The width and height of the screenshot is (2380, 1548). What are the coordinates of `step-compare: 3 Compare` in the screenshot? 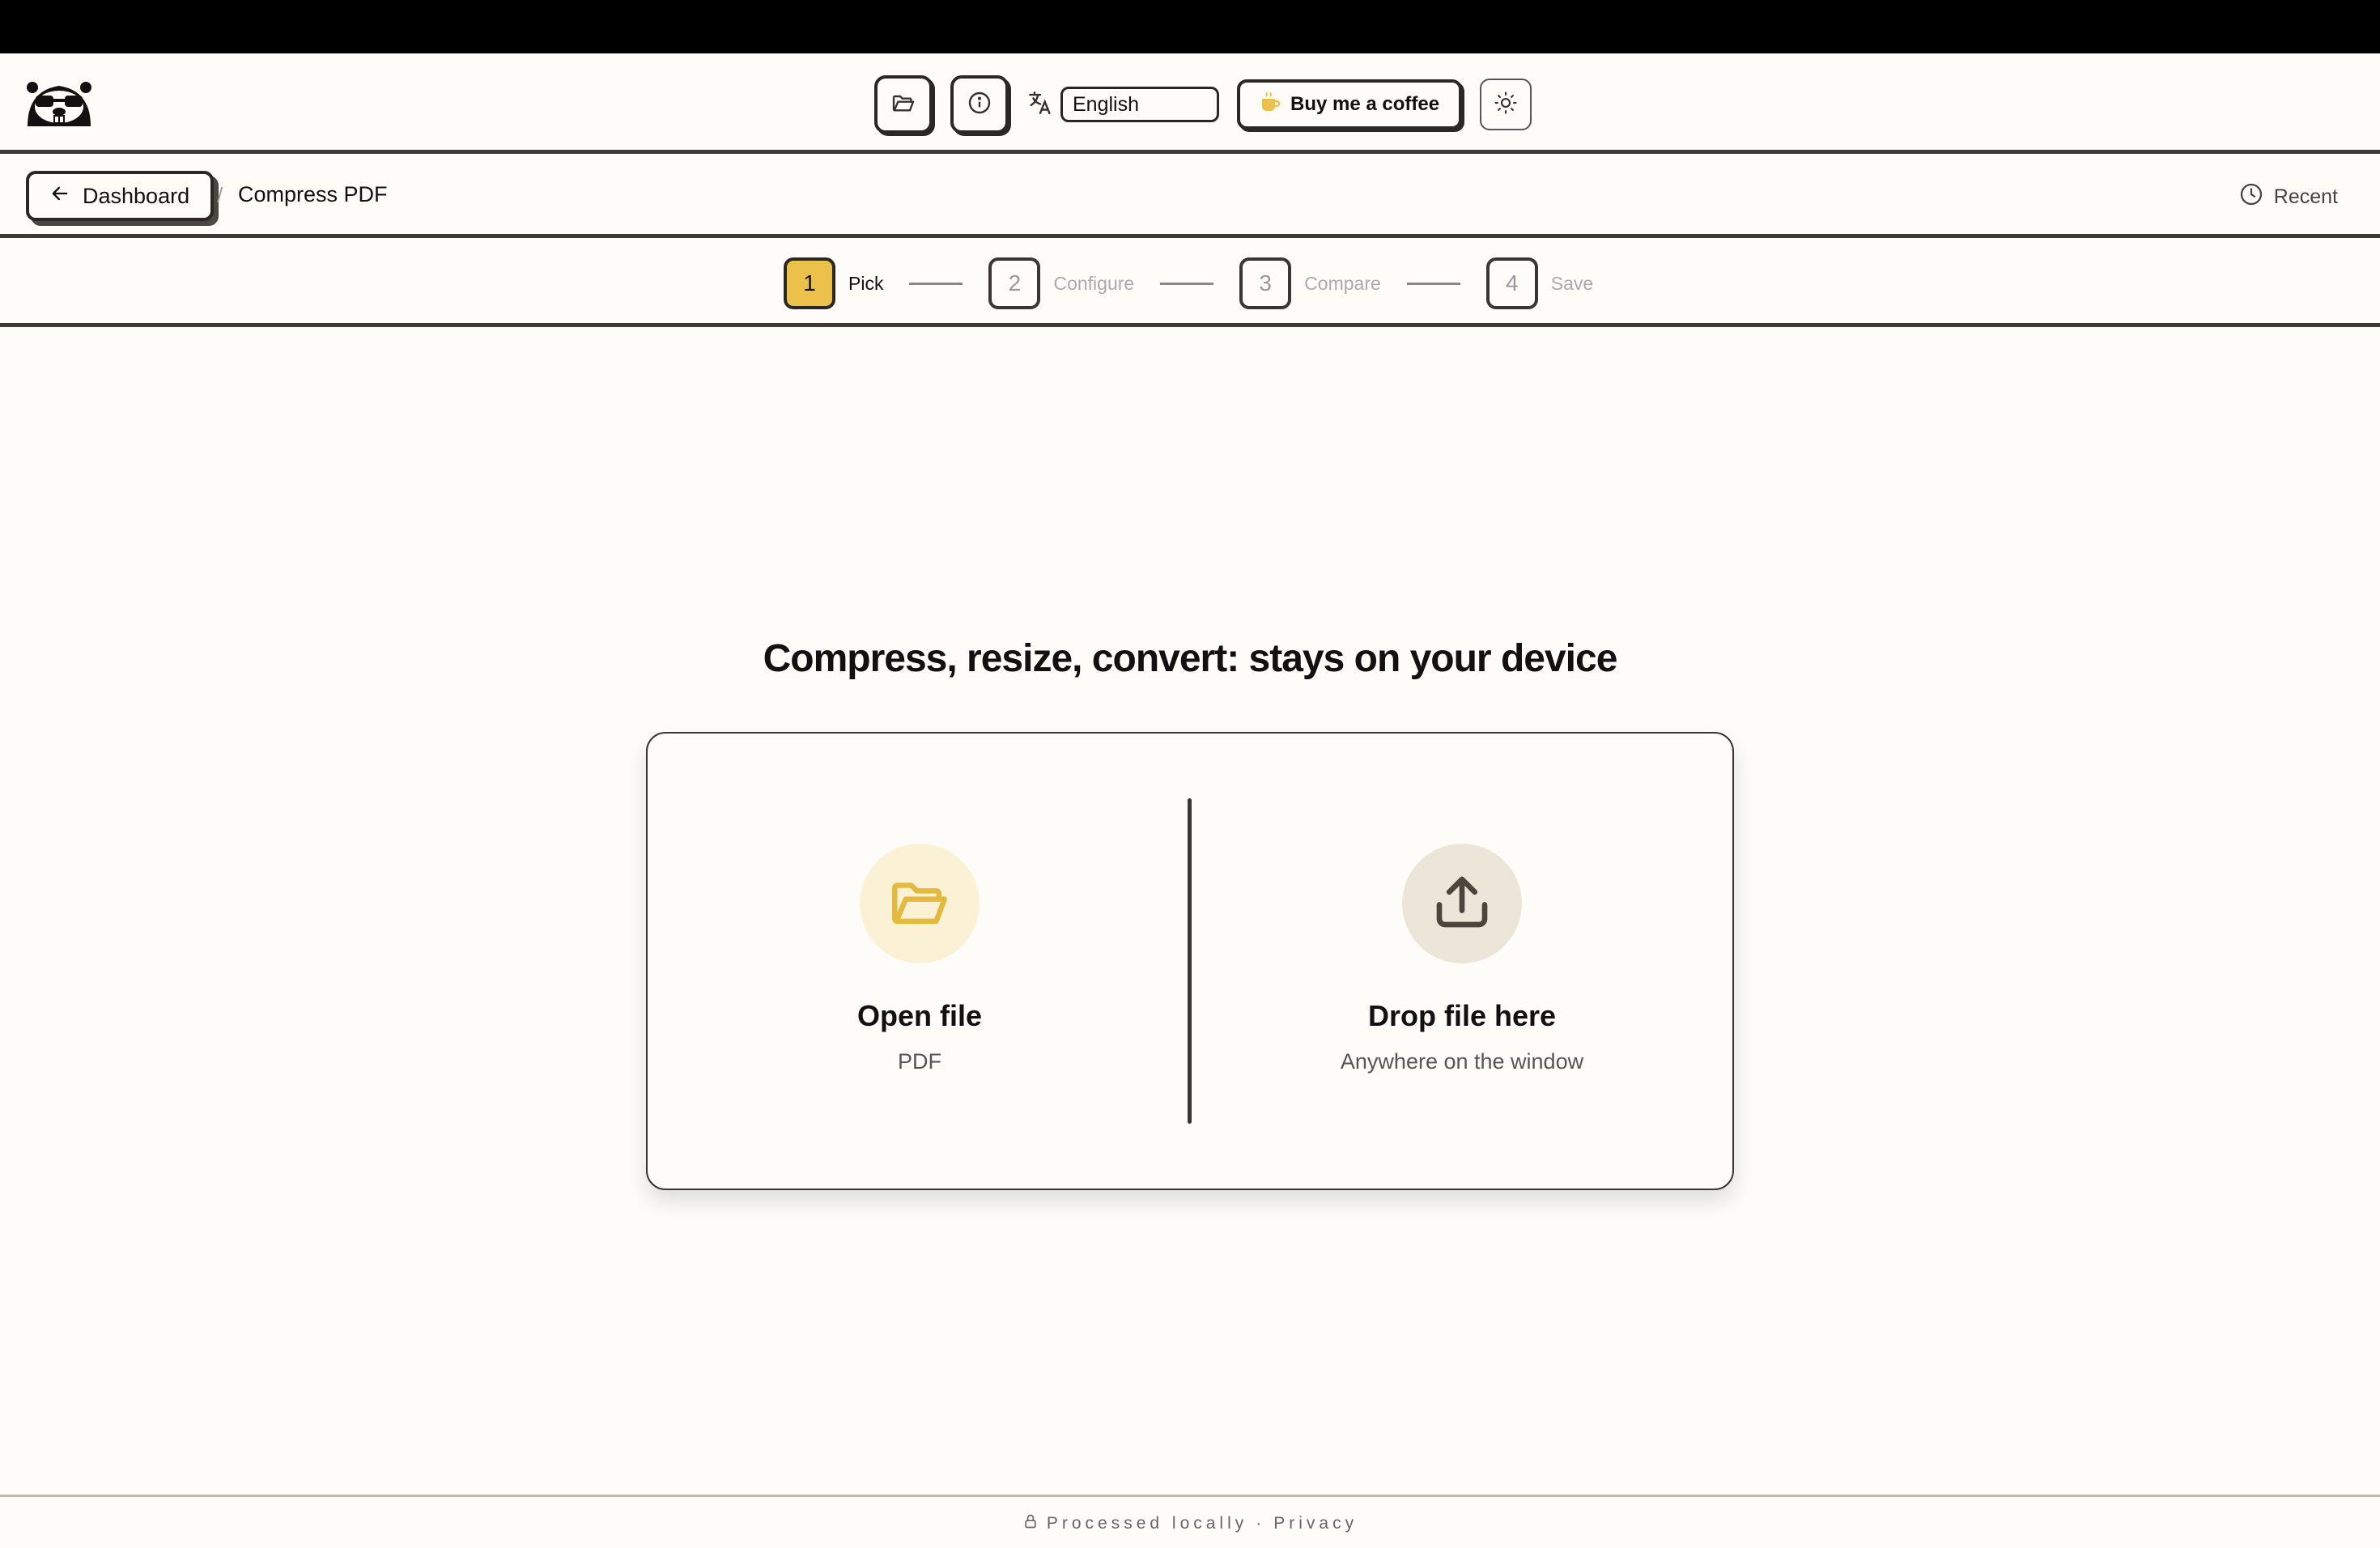 It's located at (1310, 283).